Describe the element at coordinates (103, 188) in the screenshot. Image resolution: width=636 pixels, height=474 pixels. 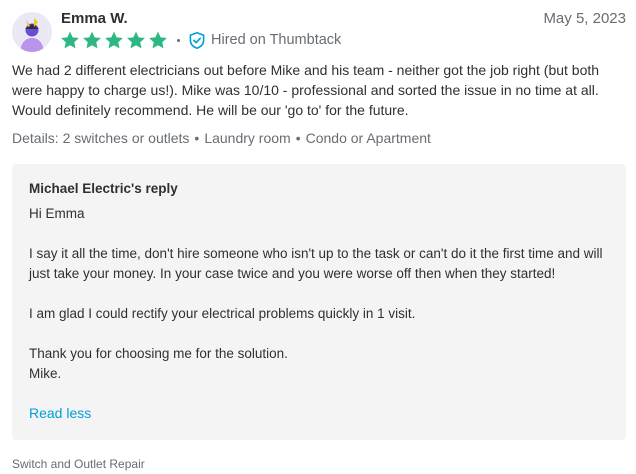
I see `reply-title: Michael Electric's reply` at that location.